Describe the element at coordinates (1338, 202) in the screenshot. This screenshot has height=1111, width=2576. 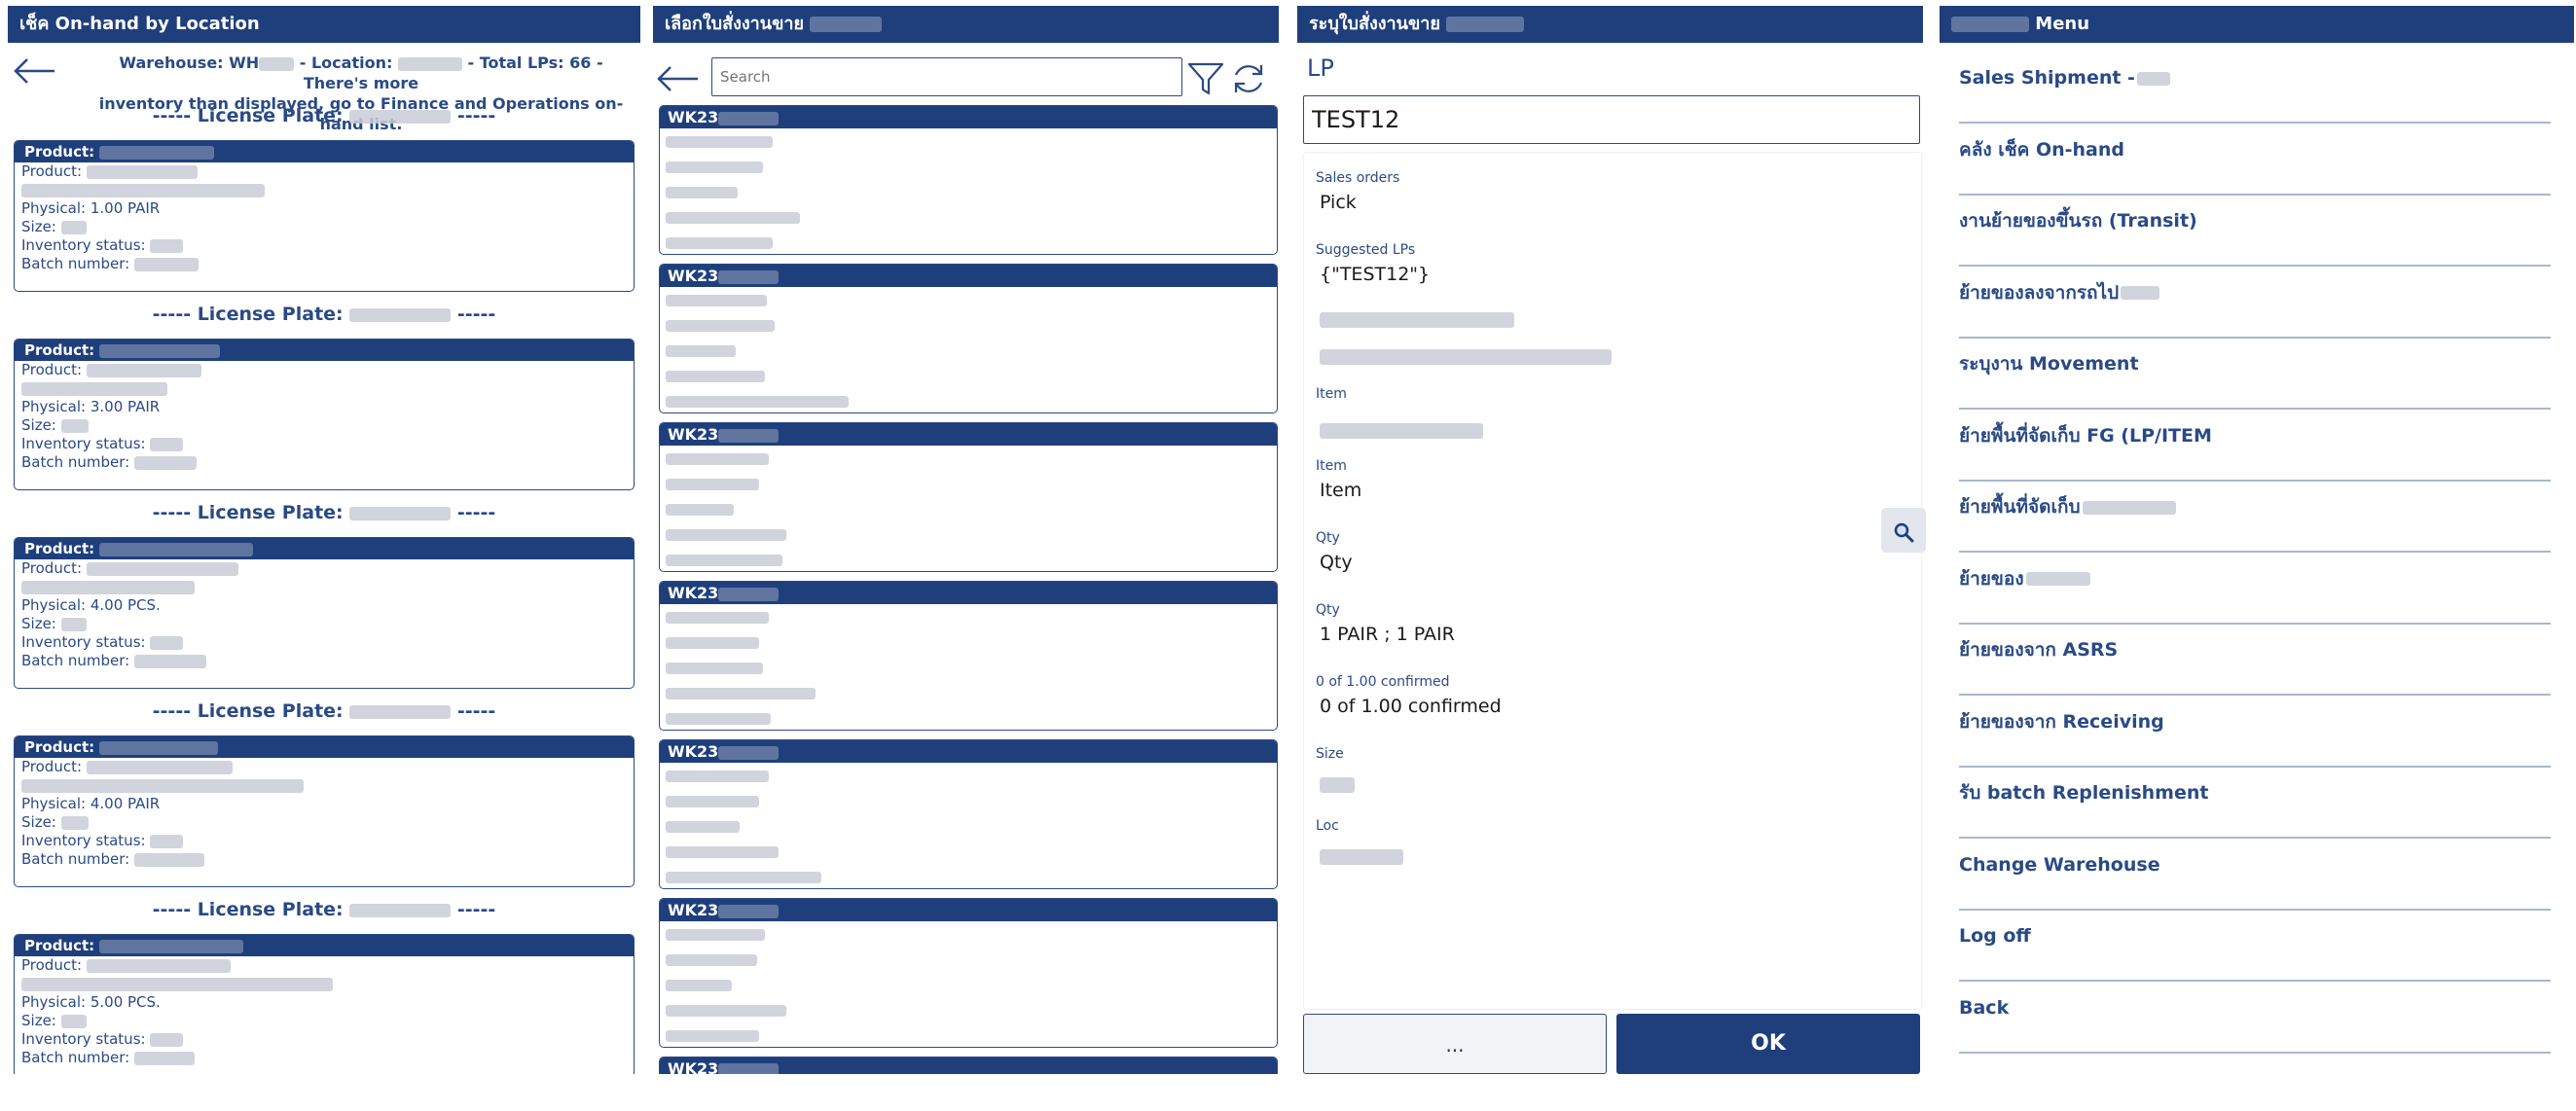
I see `sales-orders-value: Pick` at that location.